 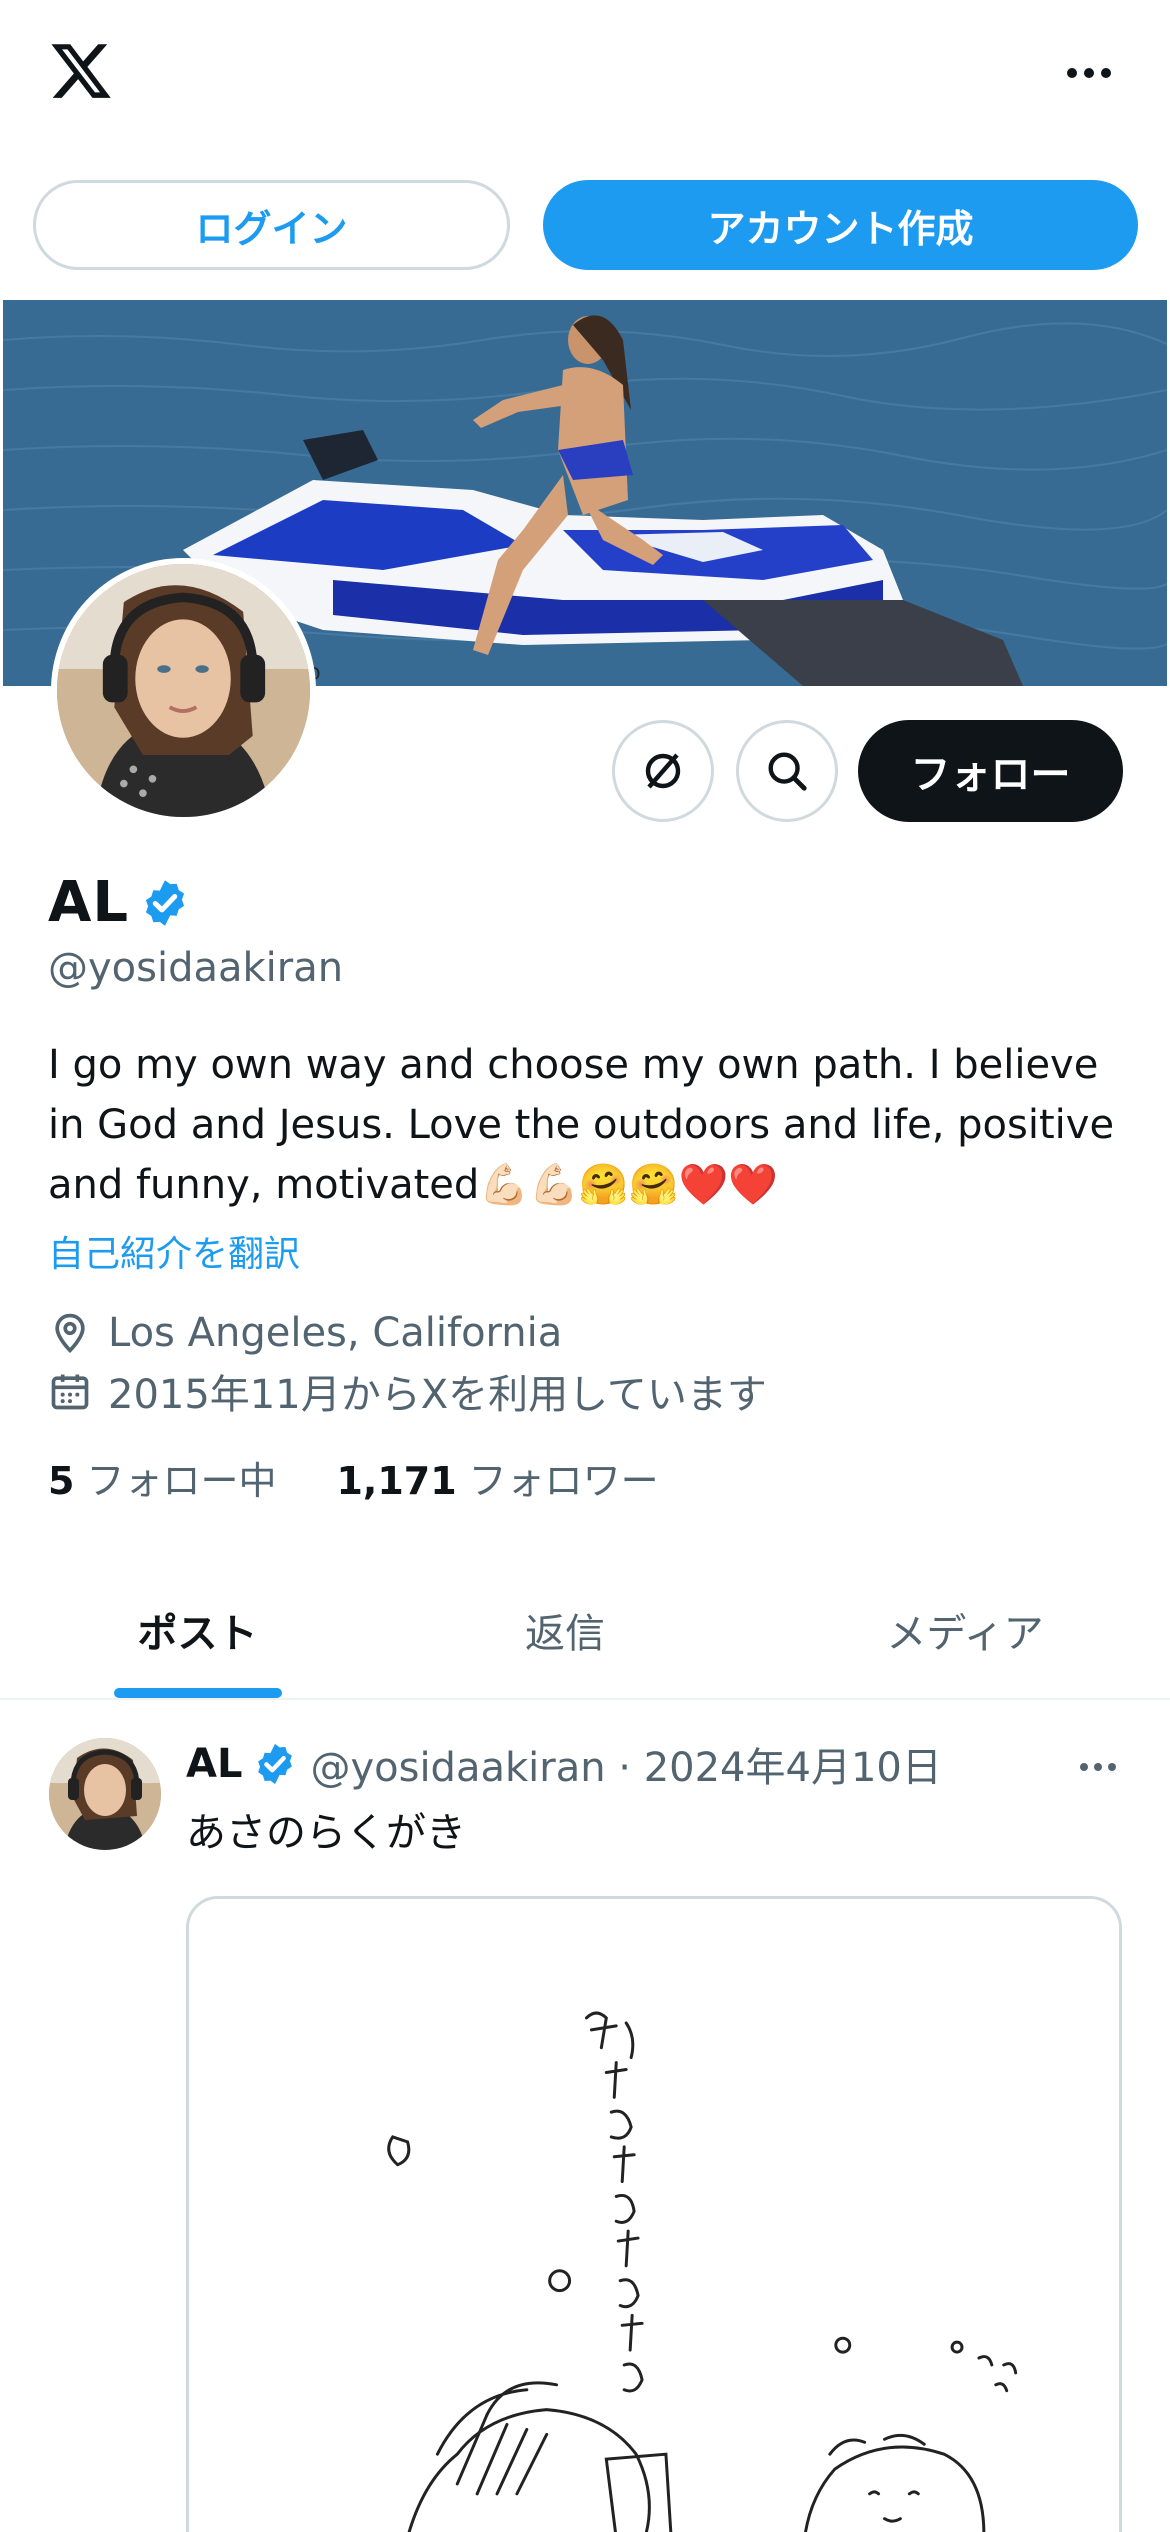 What do you see at coordinates (1089, 73) in the screenshot?
I see `more-options-icon` at bounding box center [1089, 73].